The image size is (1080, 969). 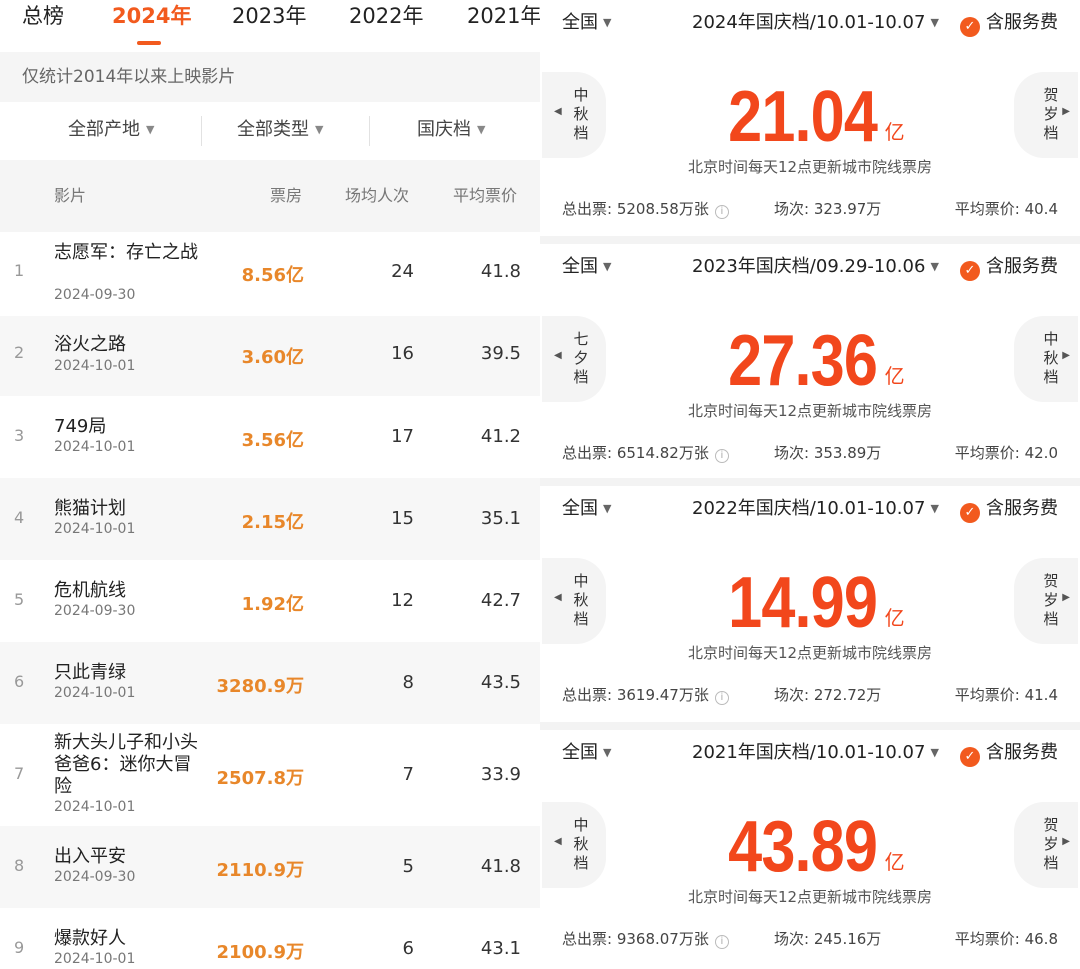 What do you see at coordinates (272, 440) in the screenshot?
I see `row-box-office: 3.56亿` at bounding box center [272, 440].